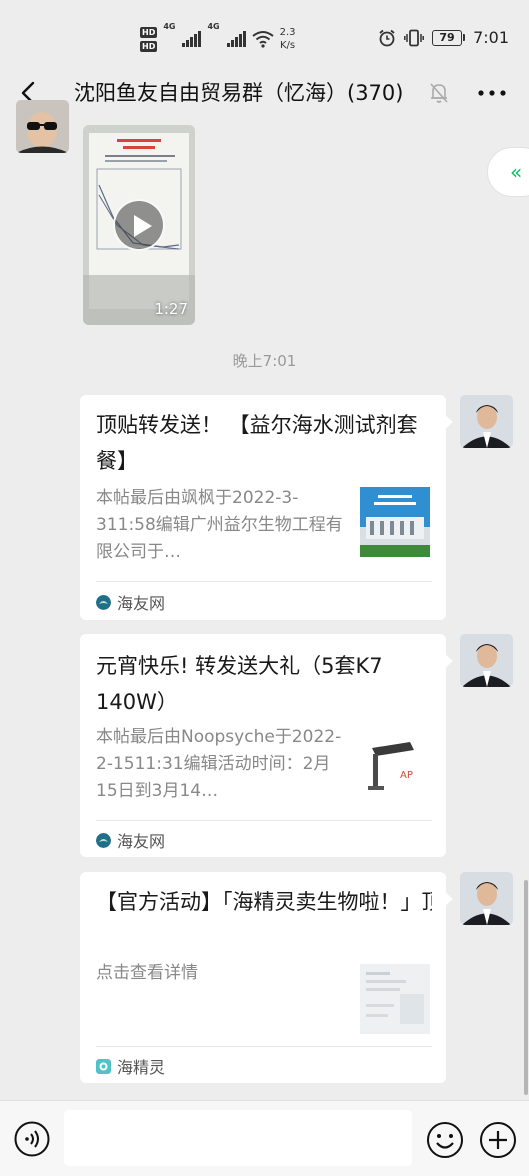 The image size is (529, 1176). What do you see at coordinates (287, 32) in the screenshot?
I see `speed-value: 2.3` at bounding box center [287, 32].